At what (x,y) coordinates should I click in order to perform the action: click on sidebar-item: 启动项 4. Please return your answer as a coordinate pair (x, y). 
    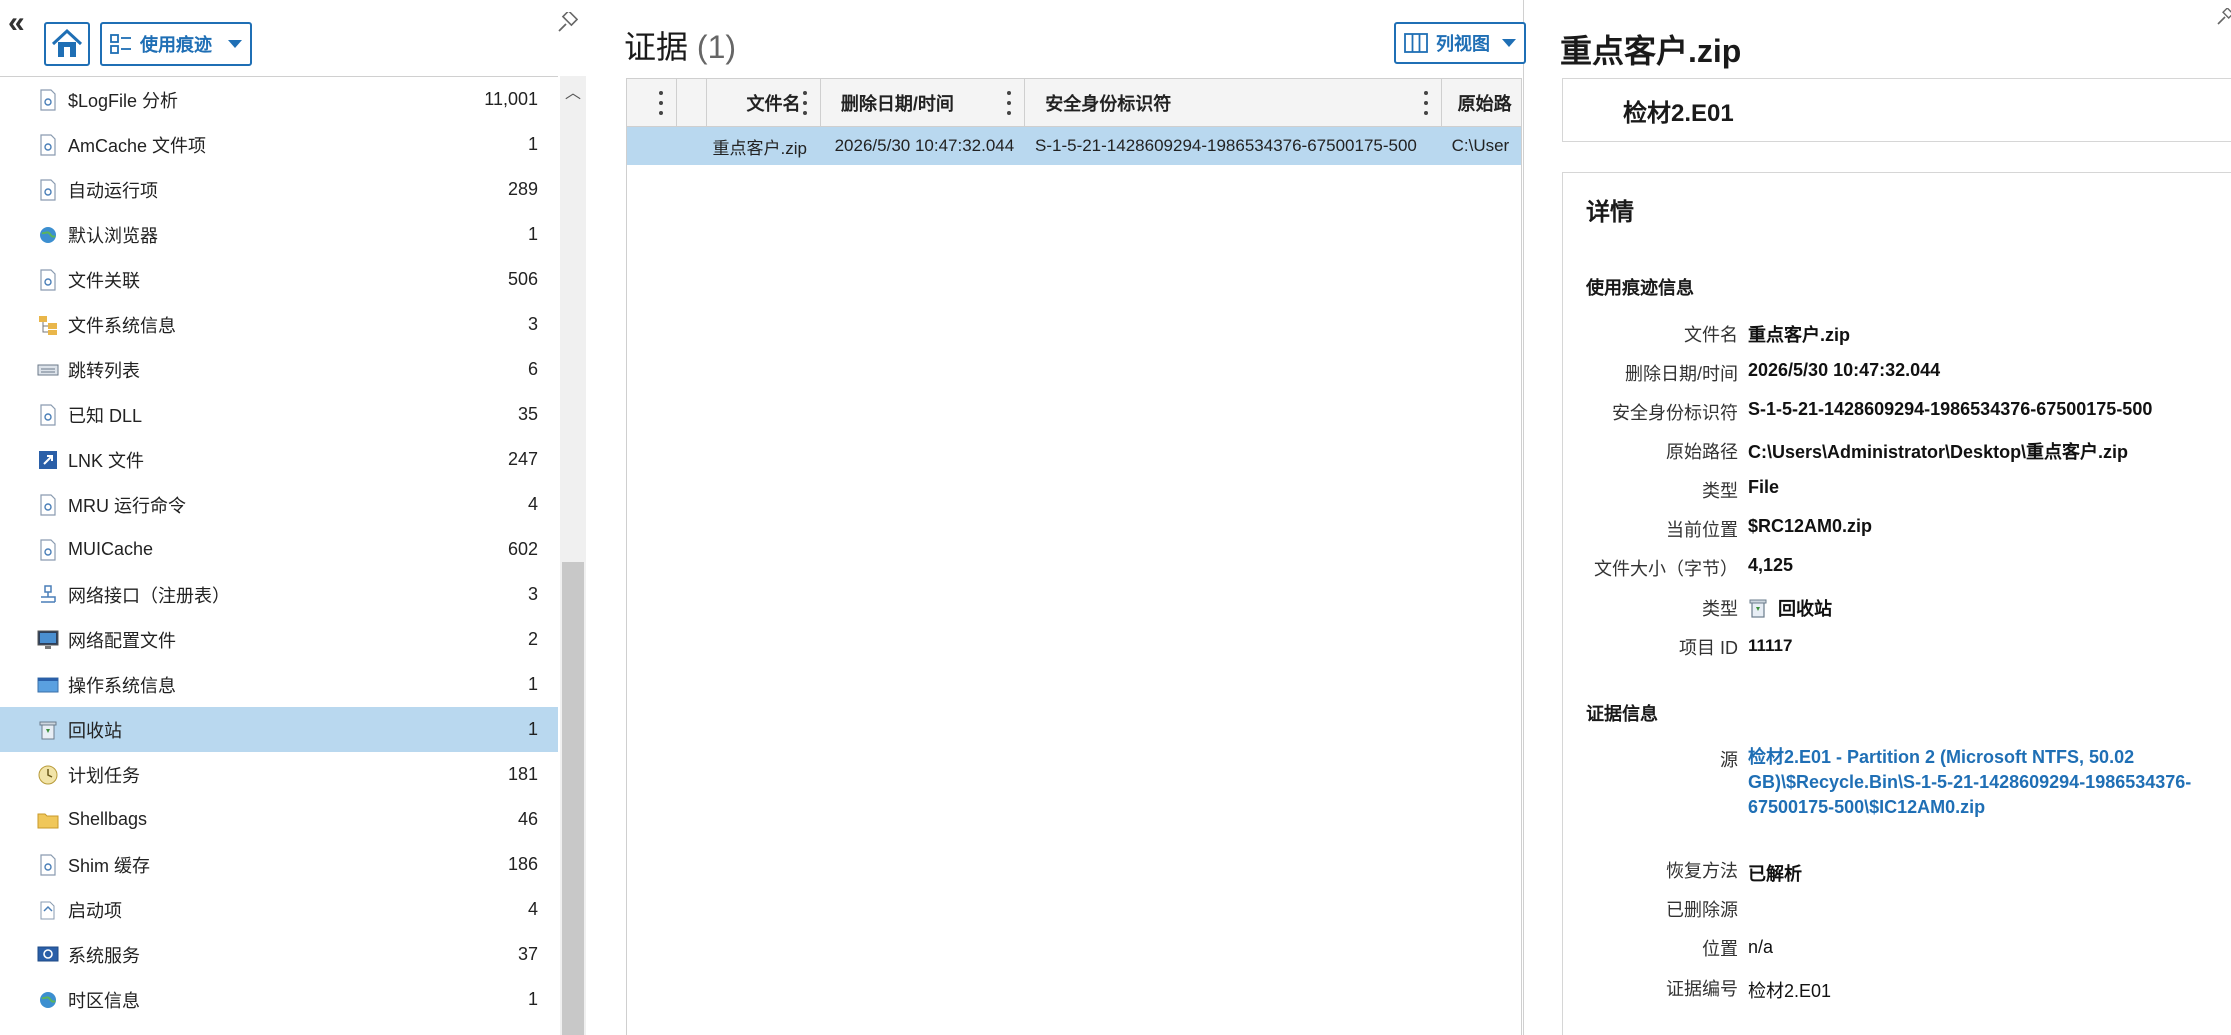
    Looking at the image, I should click on (279, 909).